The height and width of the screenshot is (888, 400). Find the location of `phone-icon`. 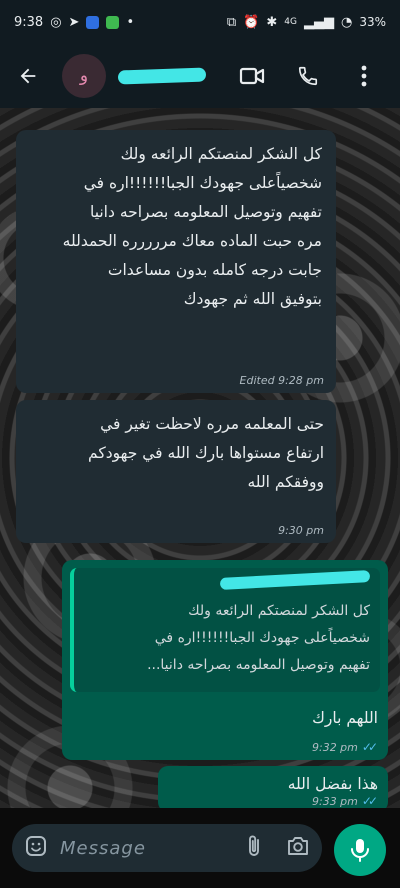

phone-icon is located at coordinates (308, 76).